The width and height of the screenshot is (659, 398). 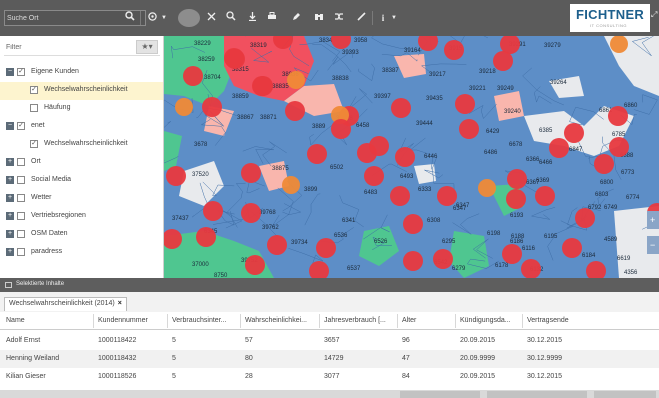 I want to click on favorites-star-icon: ★▾, so click(x=147, y=47).